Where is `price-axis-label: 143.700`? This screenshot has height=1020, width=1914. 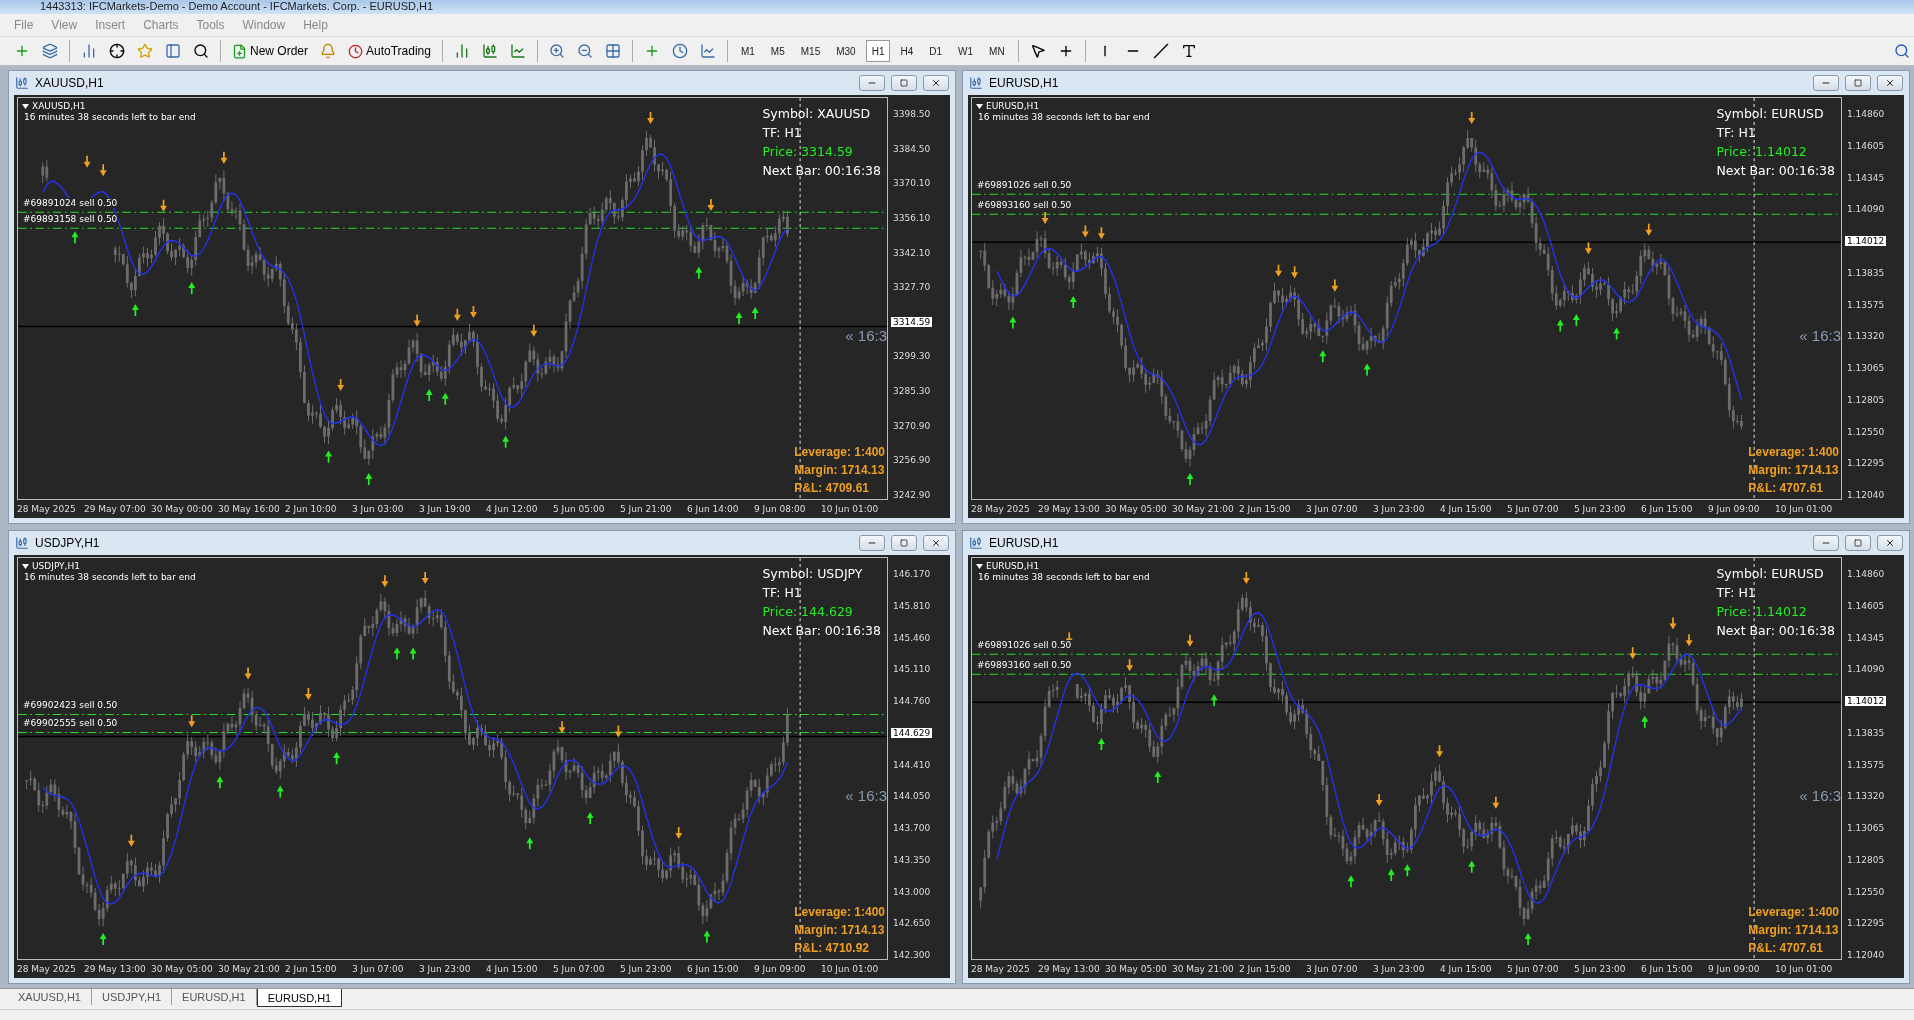
price-axis-label: 143.700 is located at coordinates (912, 828).